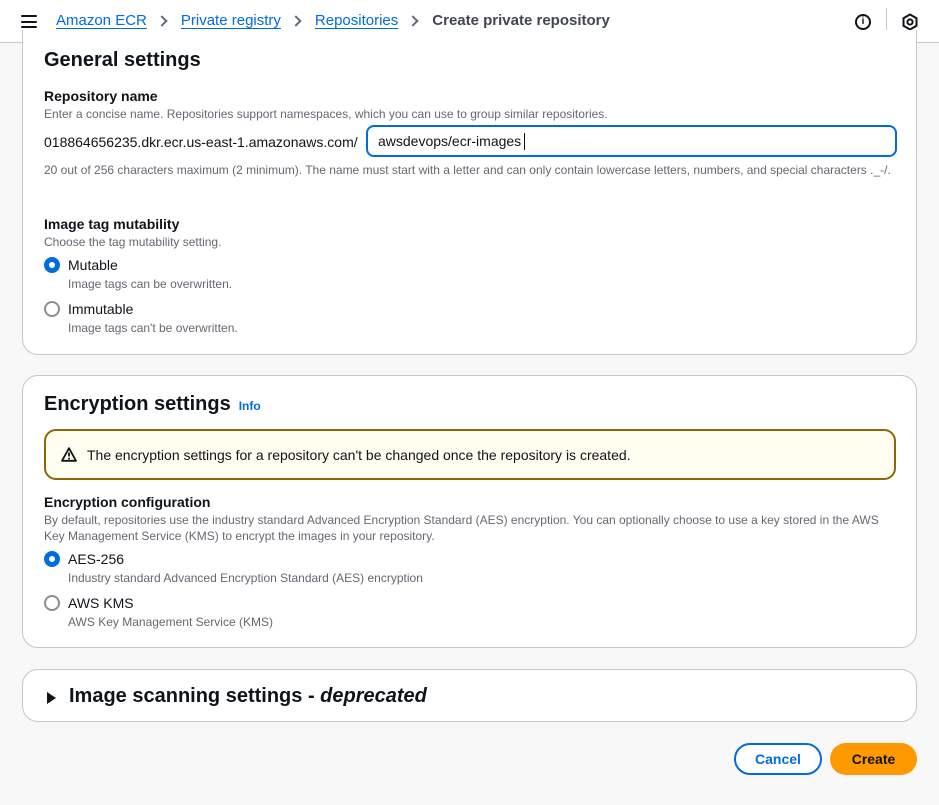 This screenshot has width=939, height=805. What do you see at coordinates (195, 696) in the screenshot?
I see `image-scanning-title-text: Image scanning settings -` at bounding box center [195, 696].